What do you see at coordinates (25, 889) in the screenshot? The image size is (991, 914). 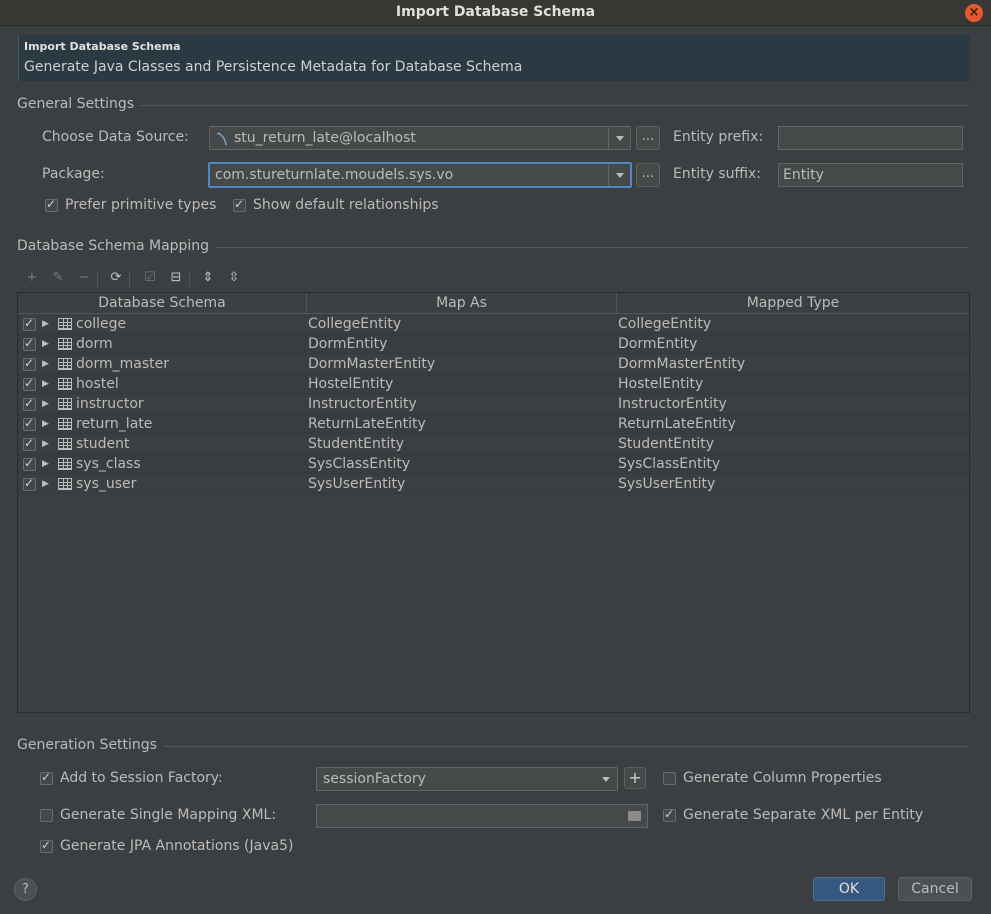 I see `help-button: ?` at bounding box center [25, 889].